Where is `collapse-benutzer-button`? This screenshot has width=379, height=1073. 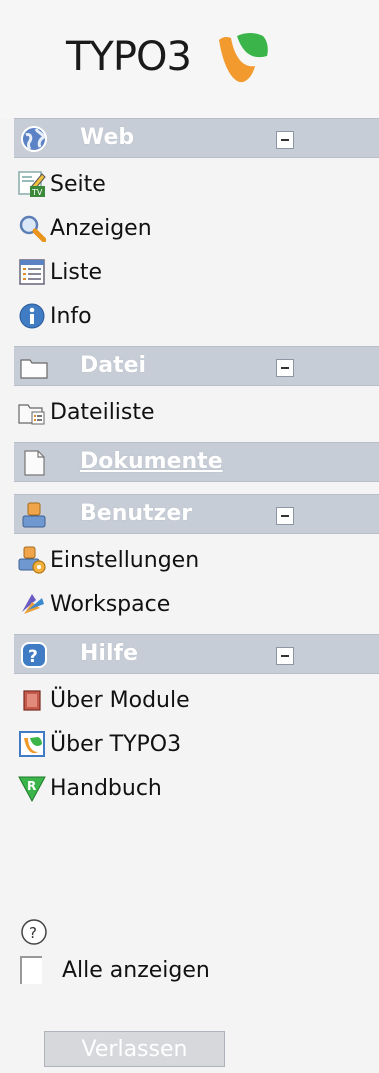
collapse-benutzer-button is located at coordinates (285, 516).